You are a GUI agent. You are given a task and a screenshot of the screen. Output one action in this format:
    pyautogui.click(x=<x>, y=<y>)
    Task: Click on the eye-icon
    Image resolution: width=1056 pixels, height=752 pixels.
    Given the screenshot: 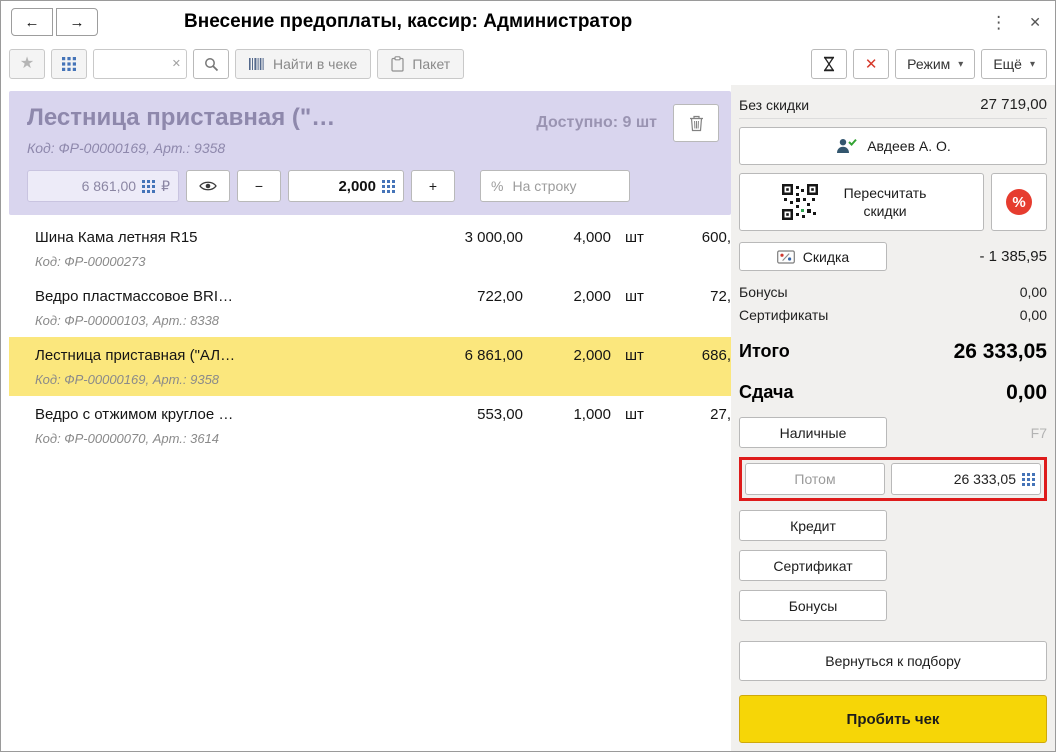 What is the action you would take?
    pyautogui.click(x=208, y=186)
    